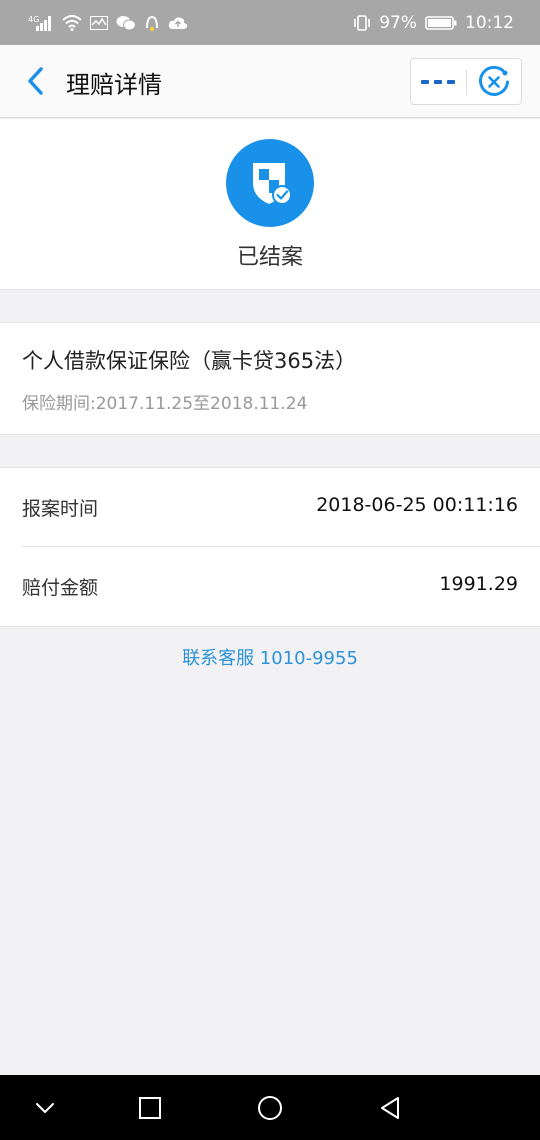 This screenshot has width=540, height=1140. I want to click on mini-program-capsule, so click(466, 81).